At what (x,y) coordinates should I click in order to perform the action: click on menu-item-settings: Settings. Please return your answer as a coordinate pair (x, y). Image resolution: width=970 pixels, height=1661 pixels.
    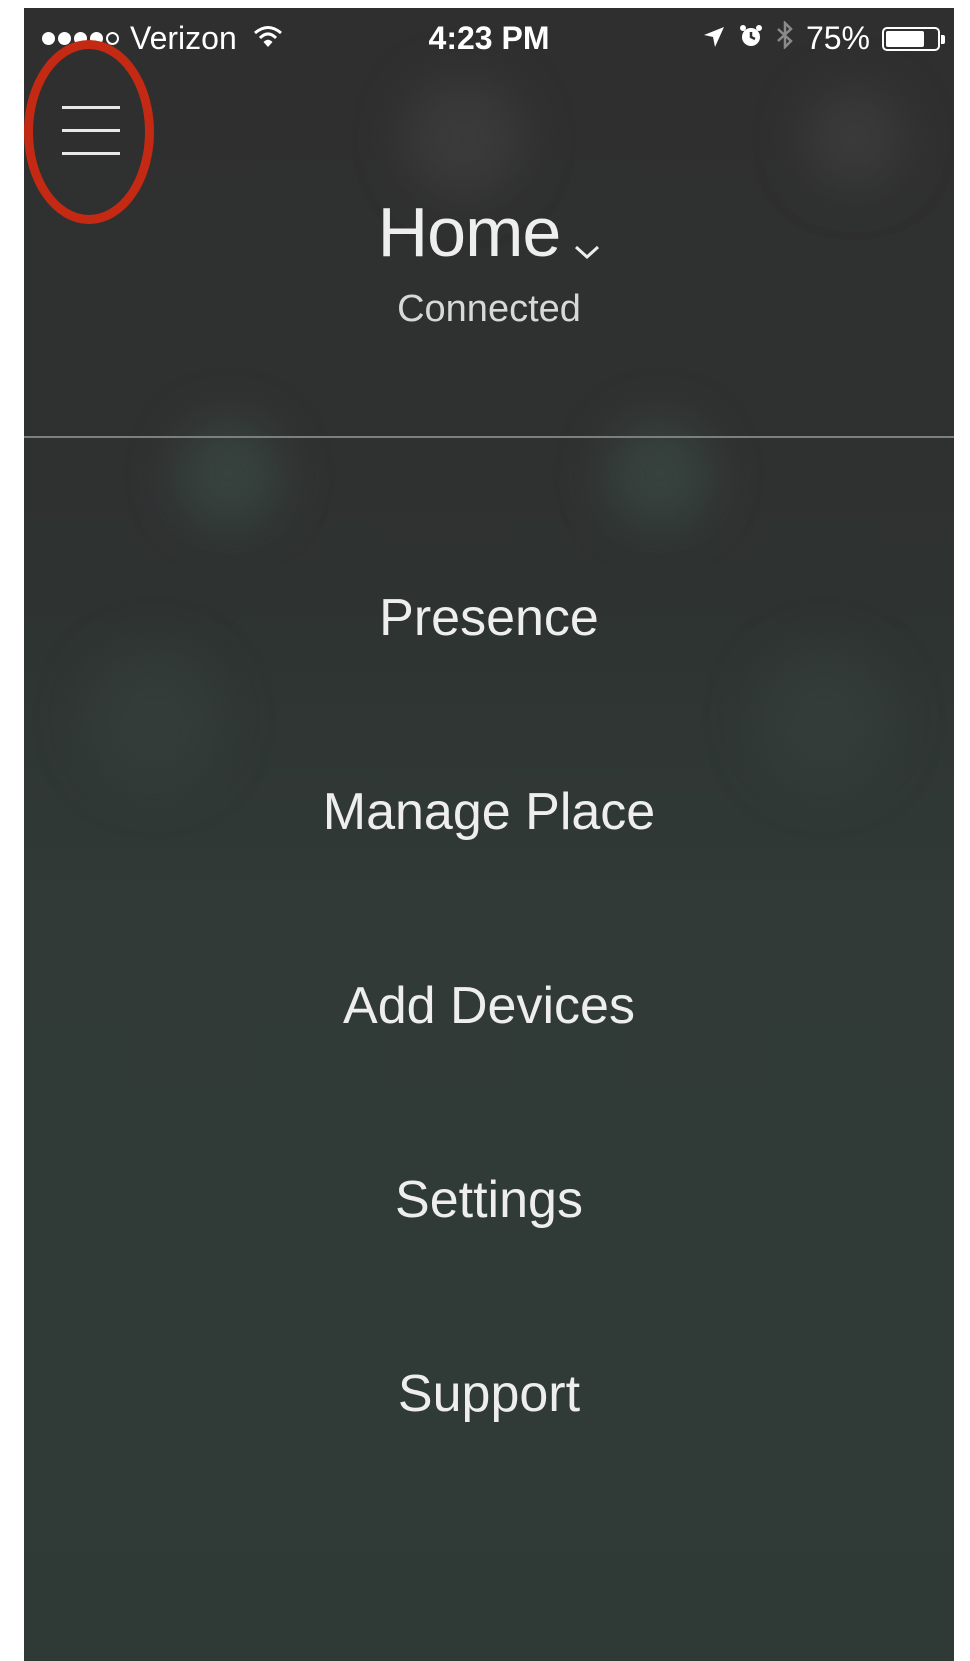
    Looking at the image, I should click on (489, 1200).